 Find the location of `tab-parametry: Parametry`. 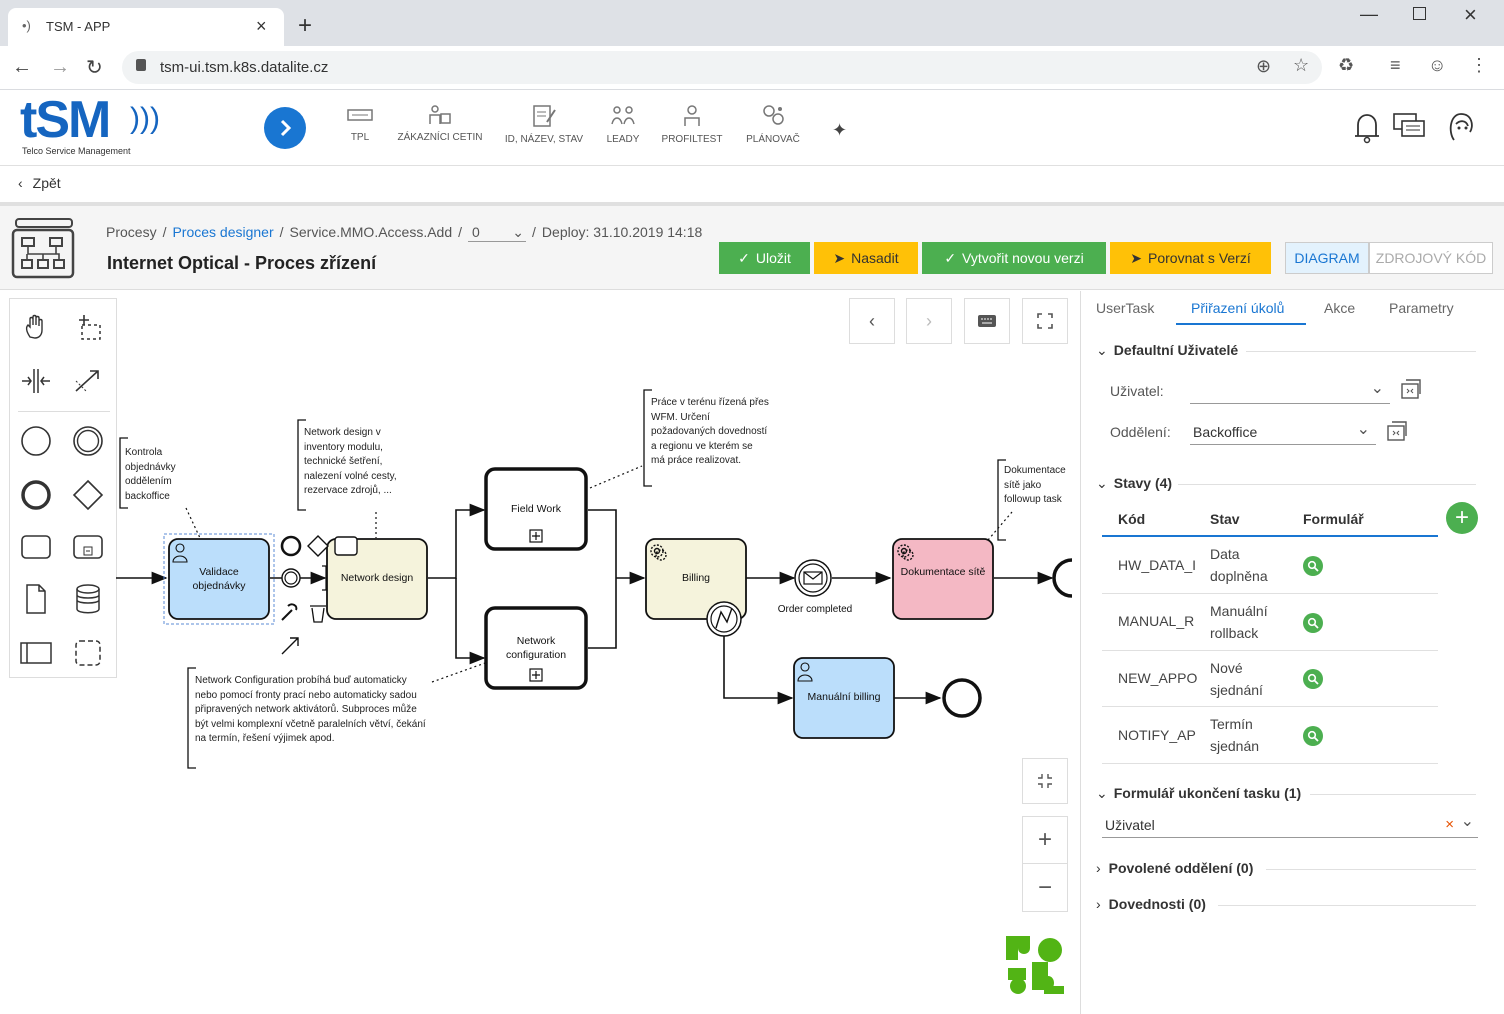

tab-parametry: Parametry is located at coordinates (1421, 308).